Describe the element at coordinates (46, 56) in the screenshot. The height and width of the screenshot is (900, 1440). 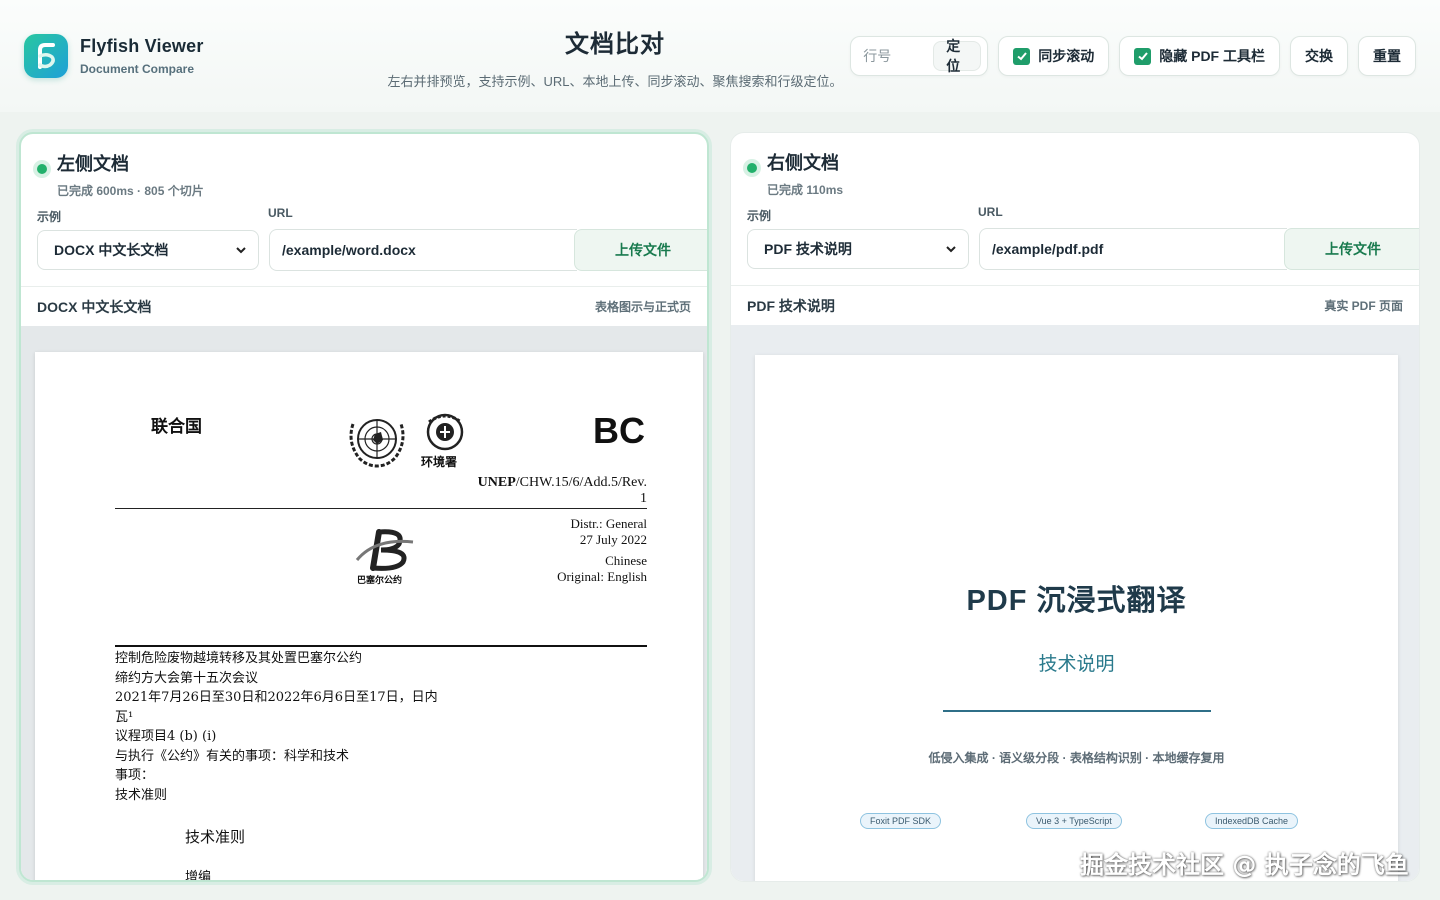
I see `app-logo-icon` at that location.